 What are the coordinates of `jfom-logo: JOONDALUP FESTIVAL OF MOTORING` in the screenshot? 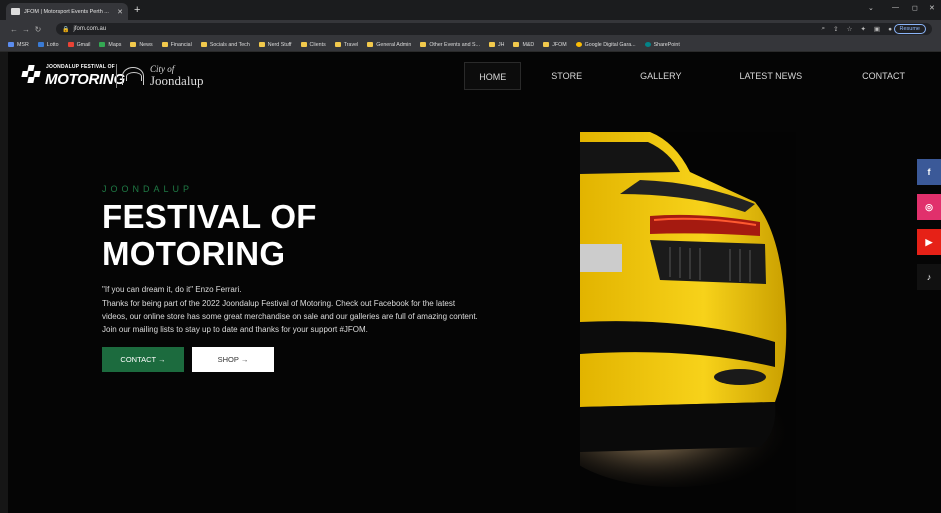 It's located at (73, 76).